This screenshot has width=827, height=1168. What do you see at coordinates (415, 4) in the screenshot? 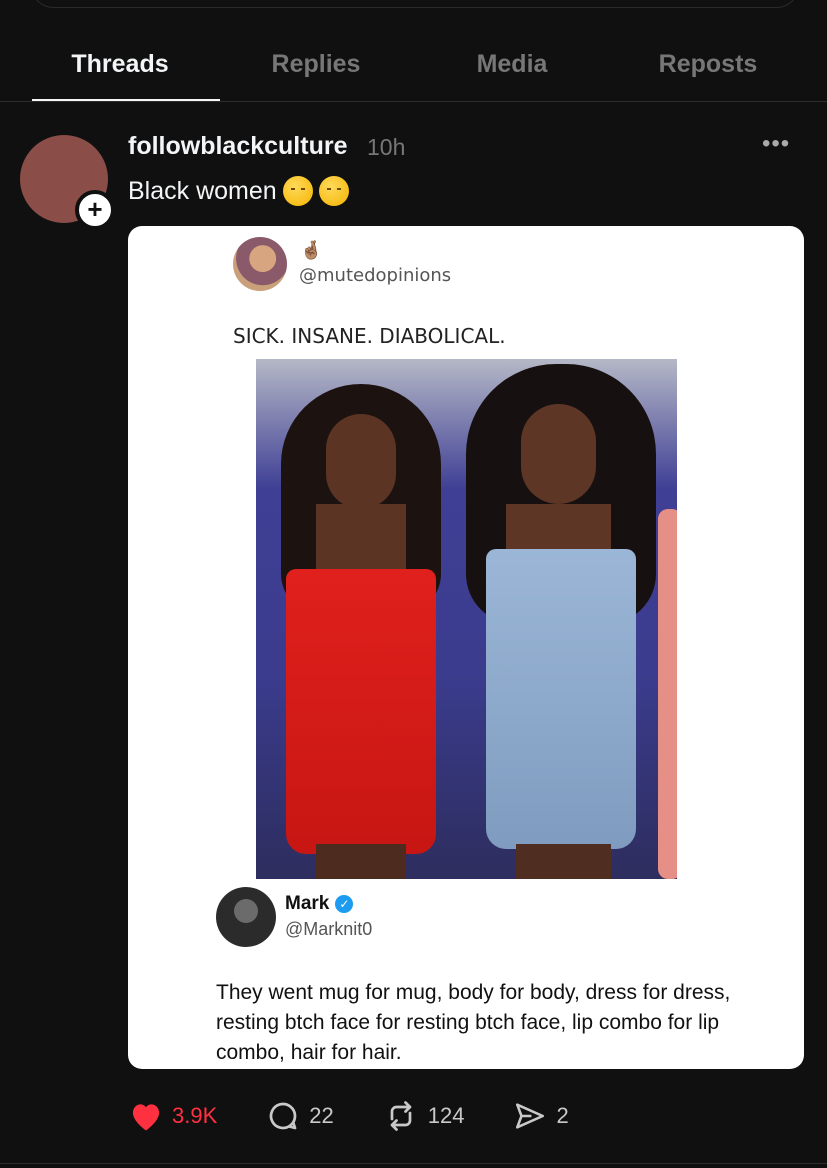
I see `search-bar-remnant` at bounding box center [415, 4].